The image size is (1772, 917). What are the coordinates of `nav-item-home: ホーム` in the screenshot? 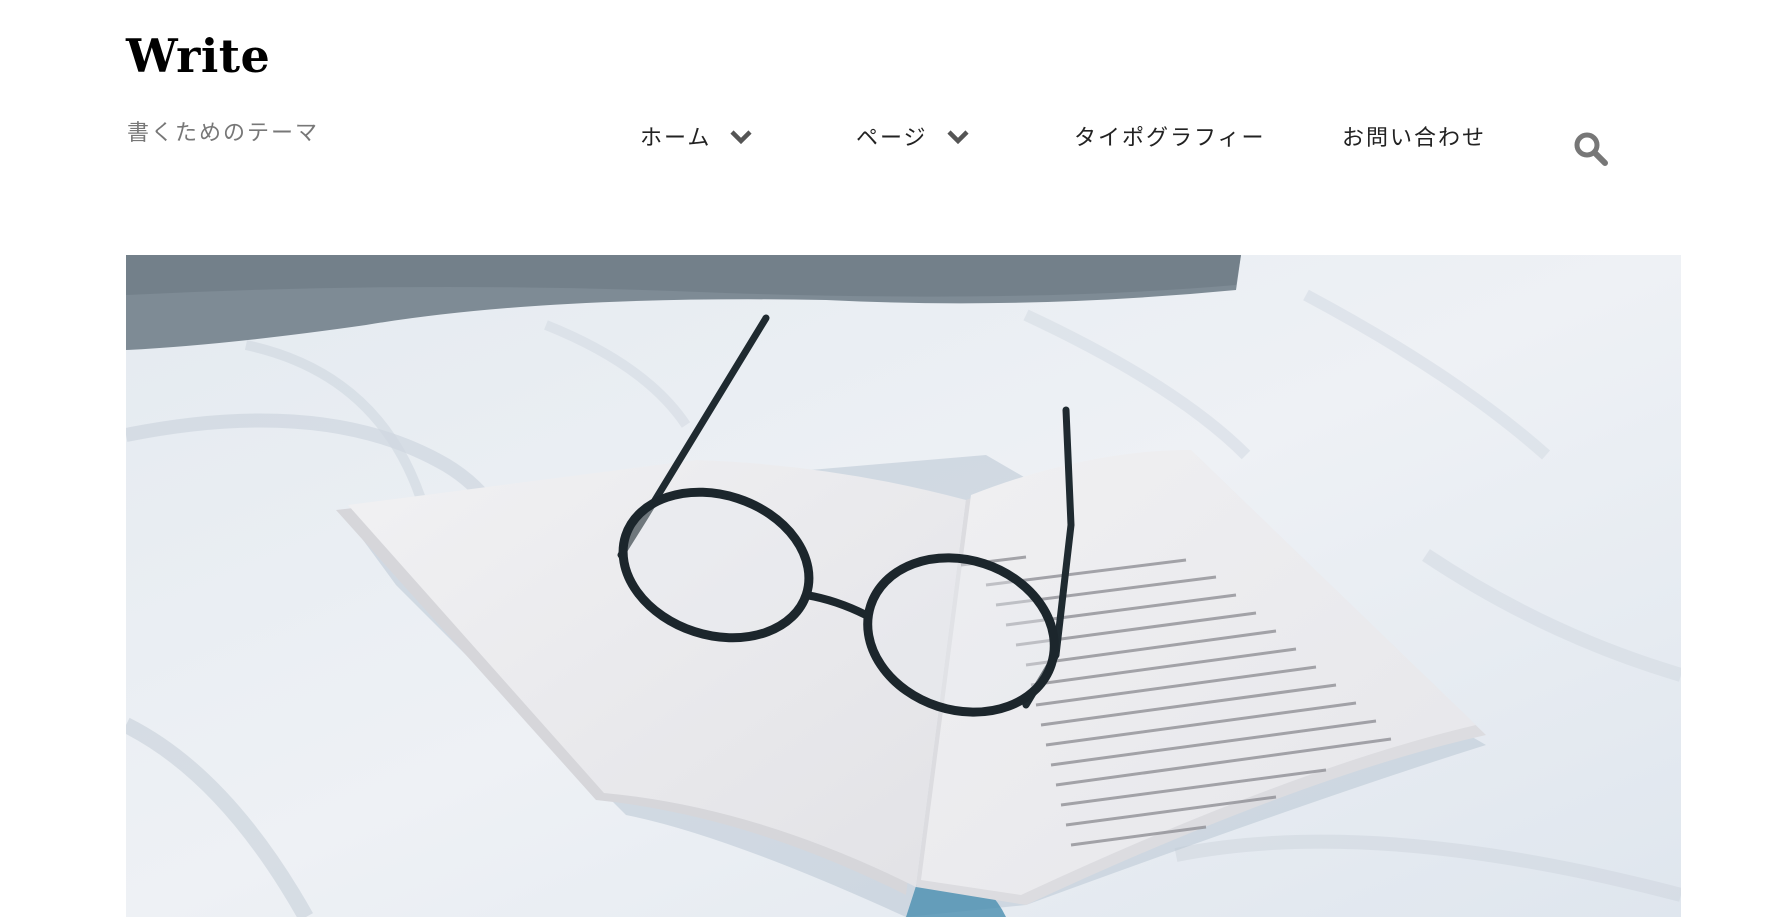 It's located at (696, 136).